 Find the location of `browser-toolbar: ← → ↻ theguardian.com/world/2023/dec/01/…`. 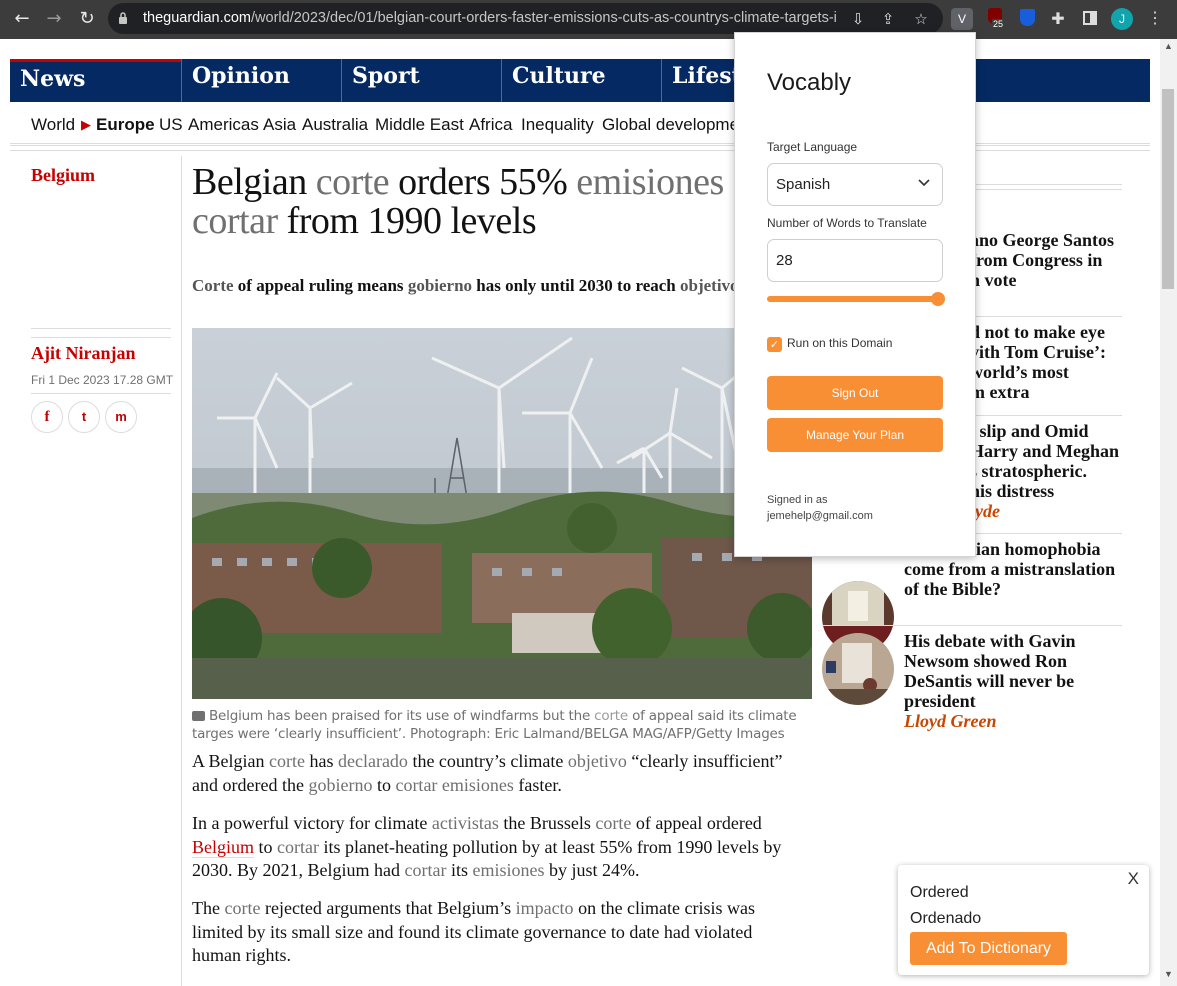

browser-toolbar: ← → ↻ theguardian.com/world/2023/dec/01/… is located at coordinates (588, 19).